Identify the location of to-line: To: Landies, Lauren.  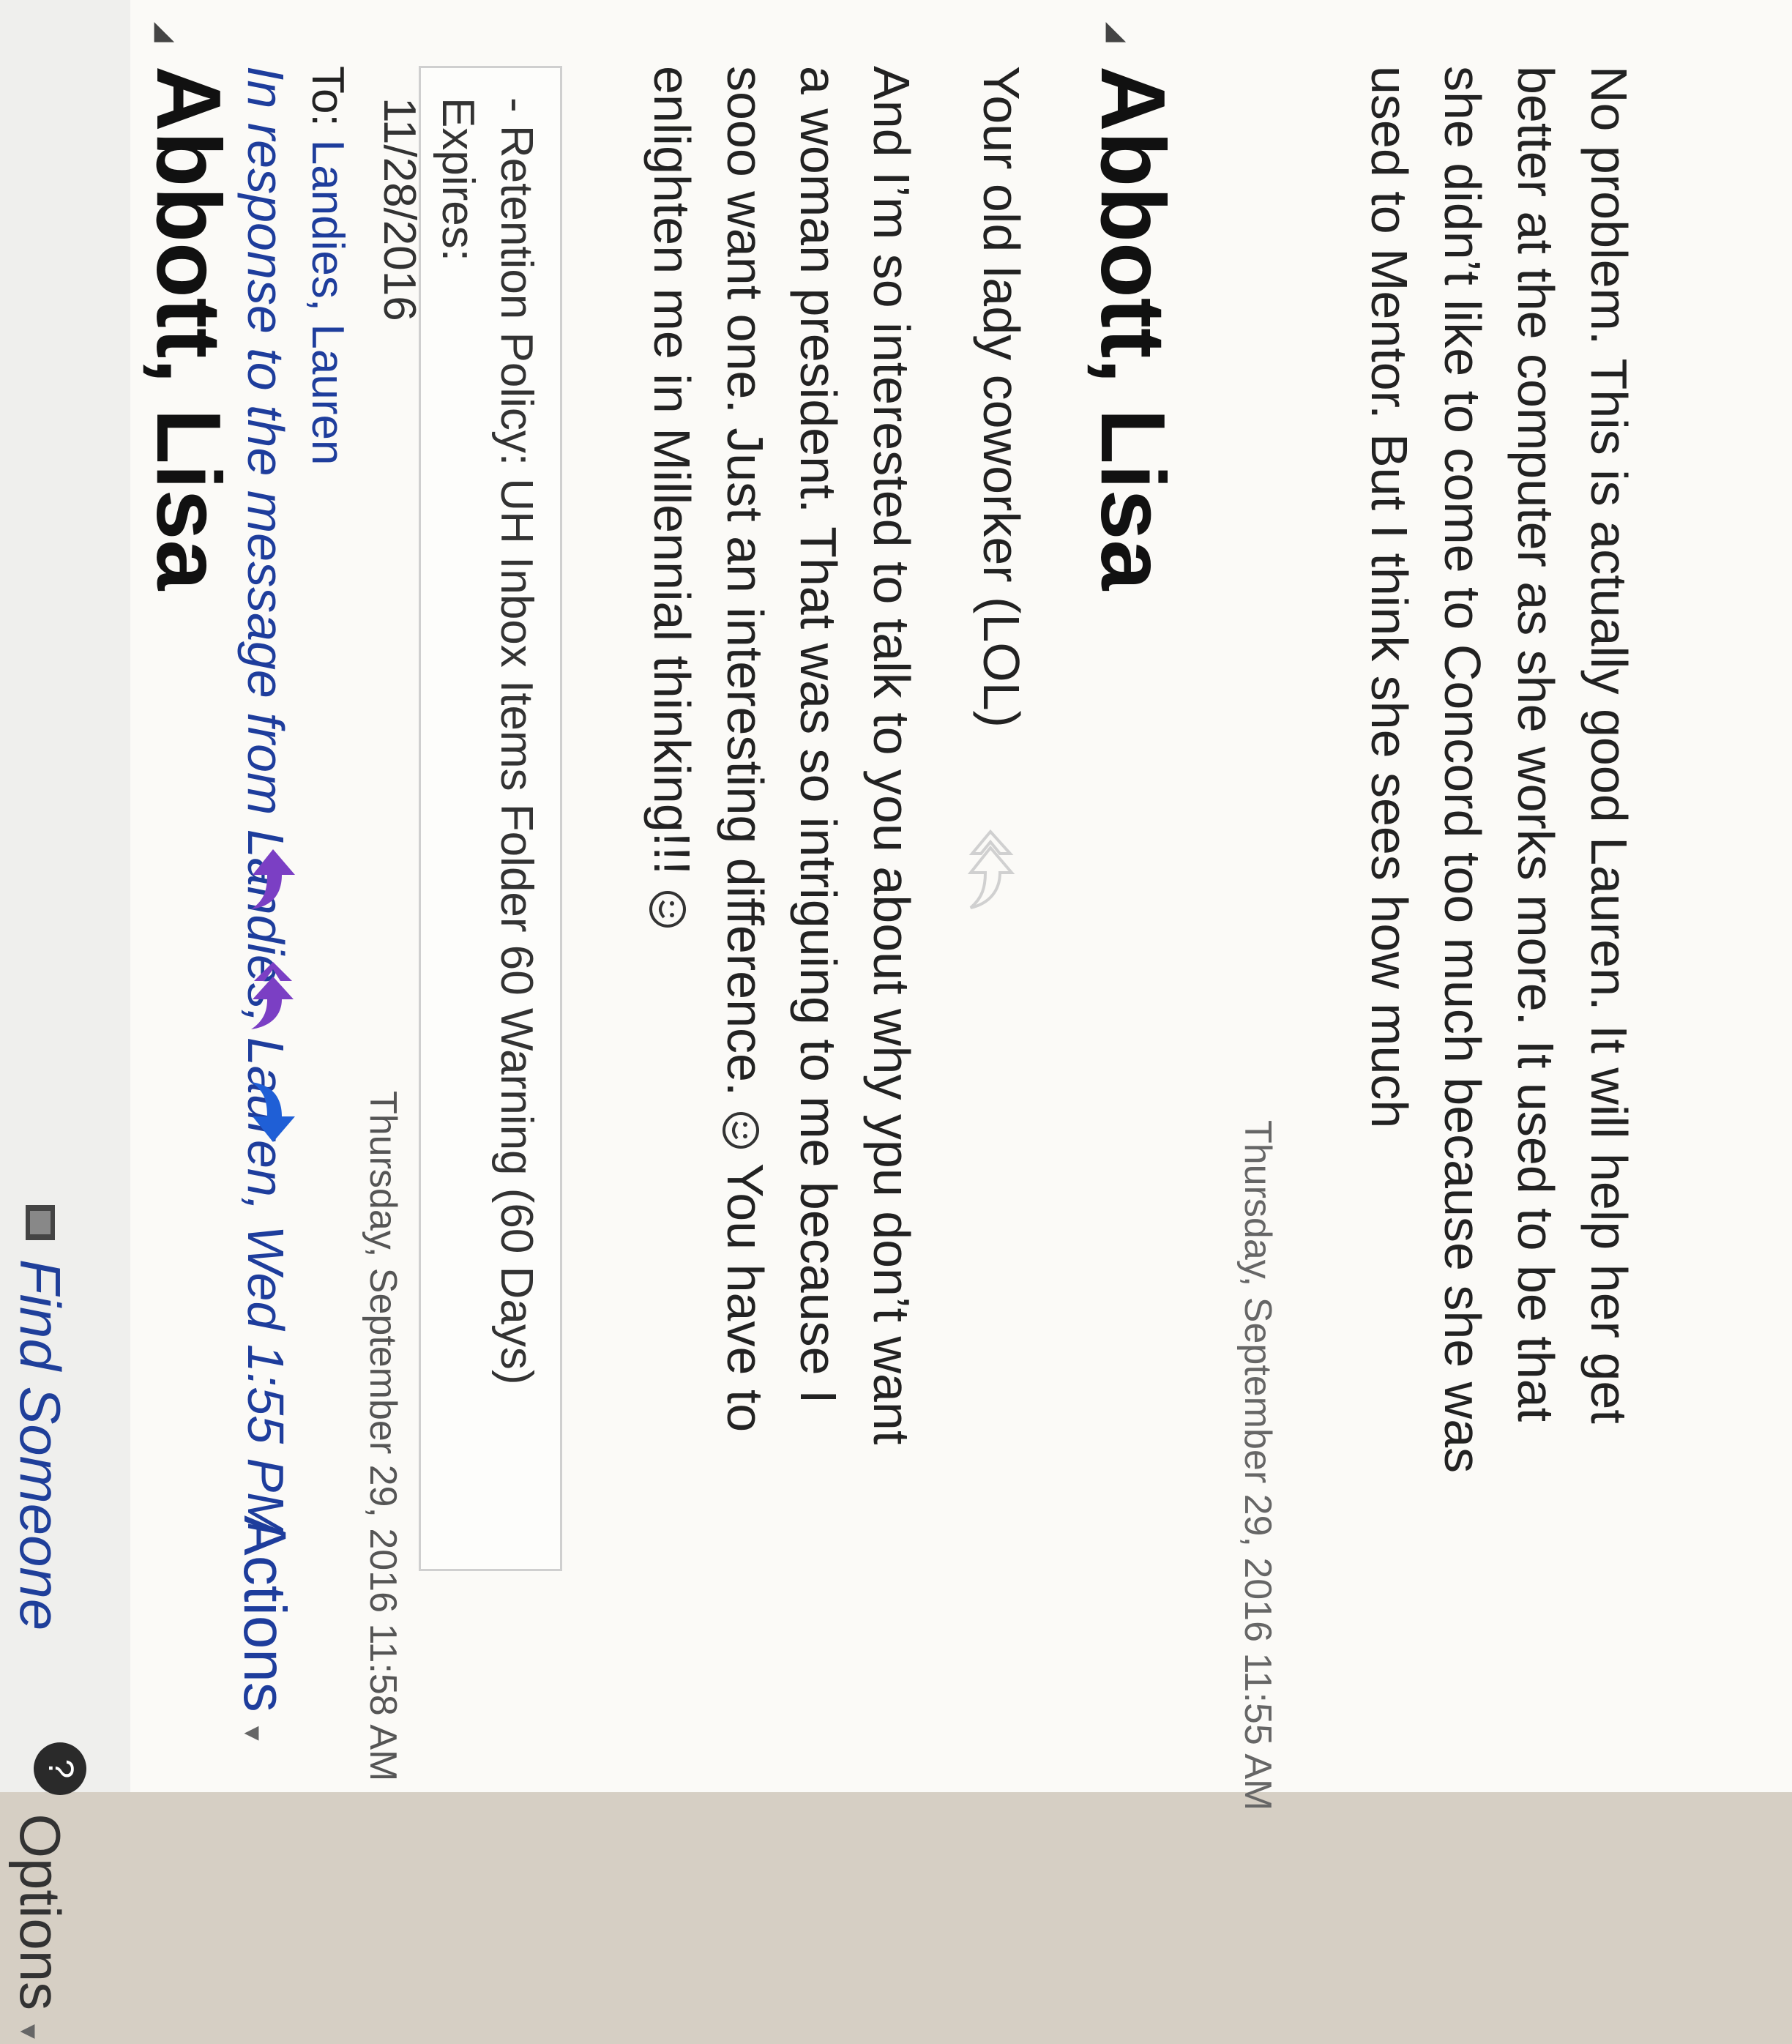
(328, 265).